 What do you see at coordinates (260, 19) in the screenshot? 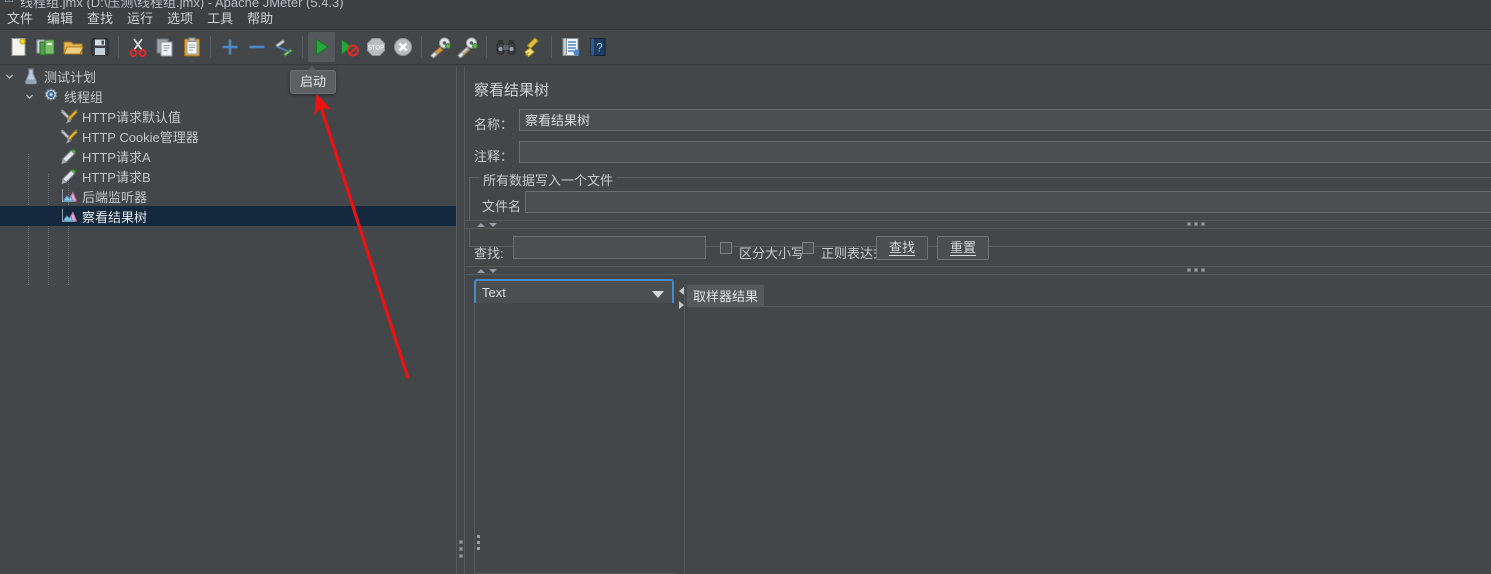
I see `menu-help: 帮助` at bounding box center [260, 19].